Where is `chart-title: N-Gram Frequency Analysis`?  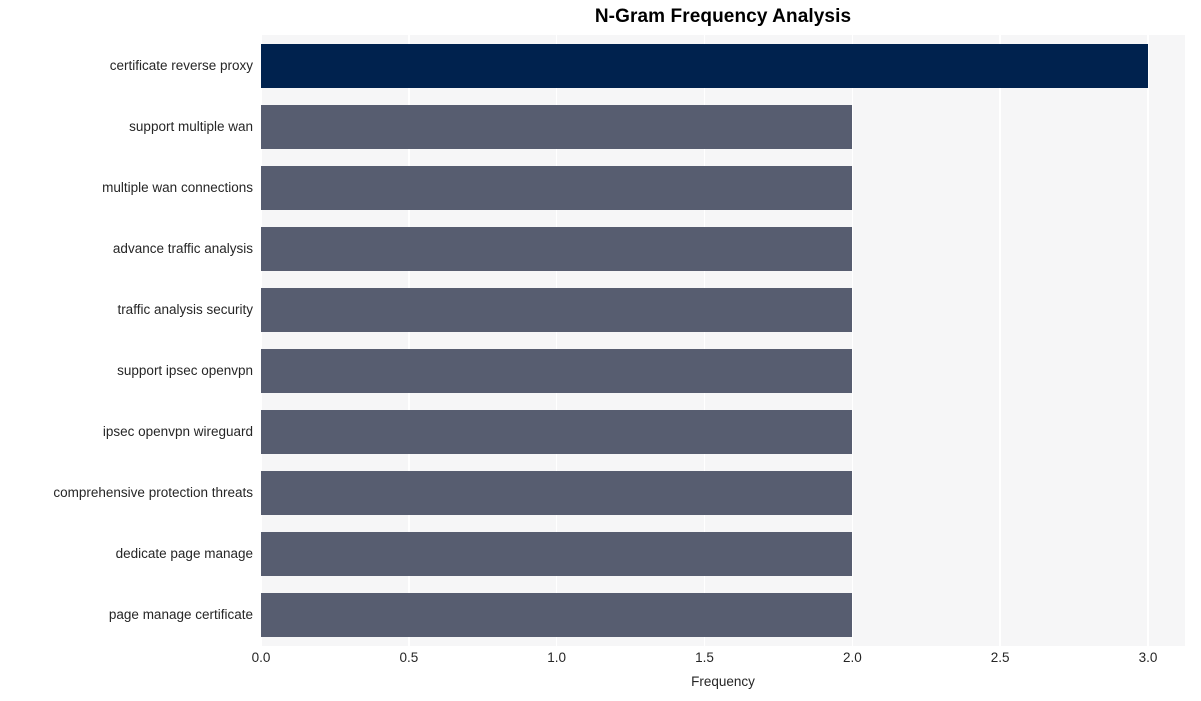 chart-title: N-Gram Frequency Analysis is located at coordinates (723, 16).